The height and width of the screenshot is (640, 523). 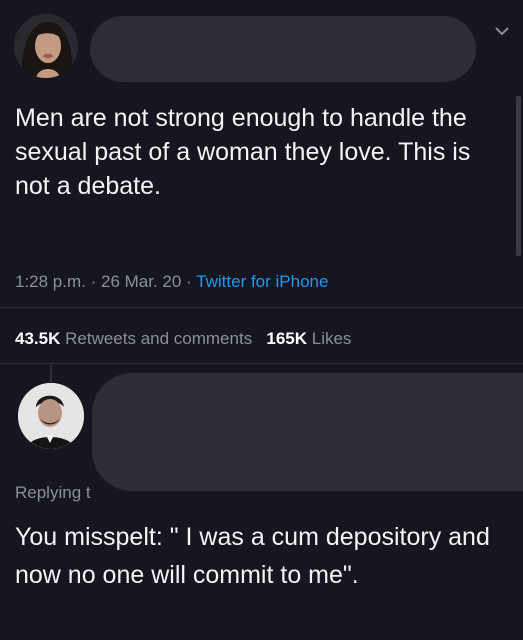 I want to click on retweets-stat: 43.5K Retweets and comments, so click(x=133, y=338).